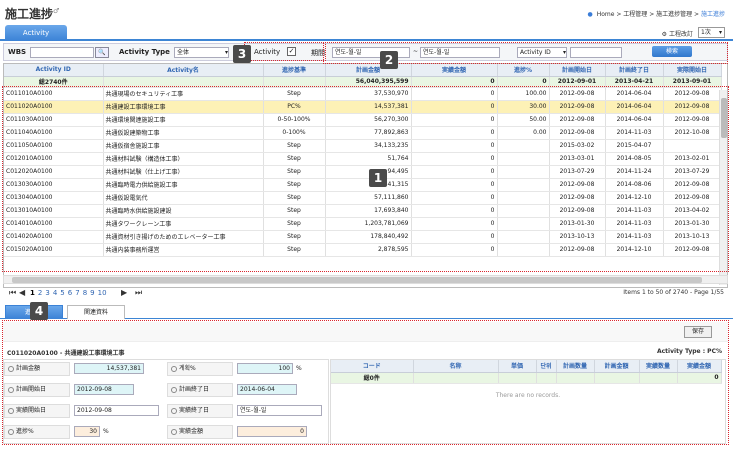 The height and width of the screenshot is (452, 733). What do you see at coordinates (102, 52) in the screenshot?
I see `search-icon: 🔍` at bounding box center [102, 52].